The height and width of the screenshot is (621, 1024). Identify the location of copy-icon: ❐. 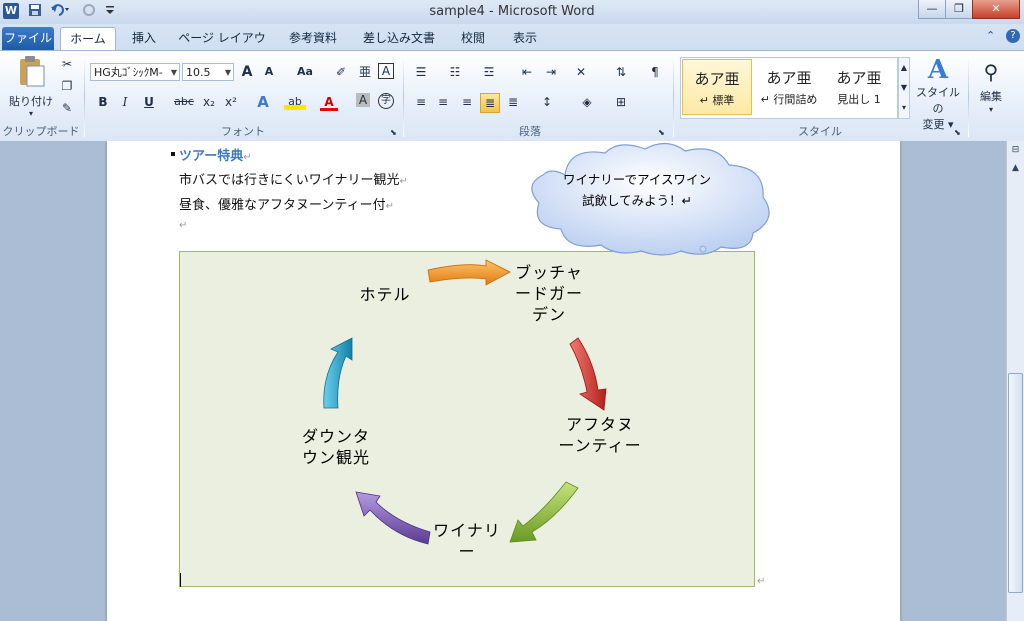
(67, 86).